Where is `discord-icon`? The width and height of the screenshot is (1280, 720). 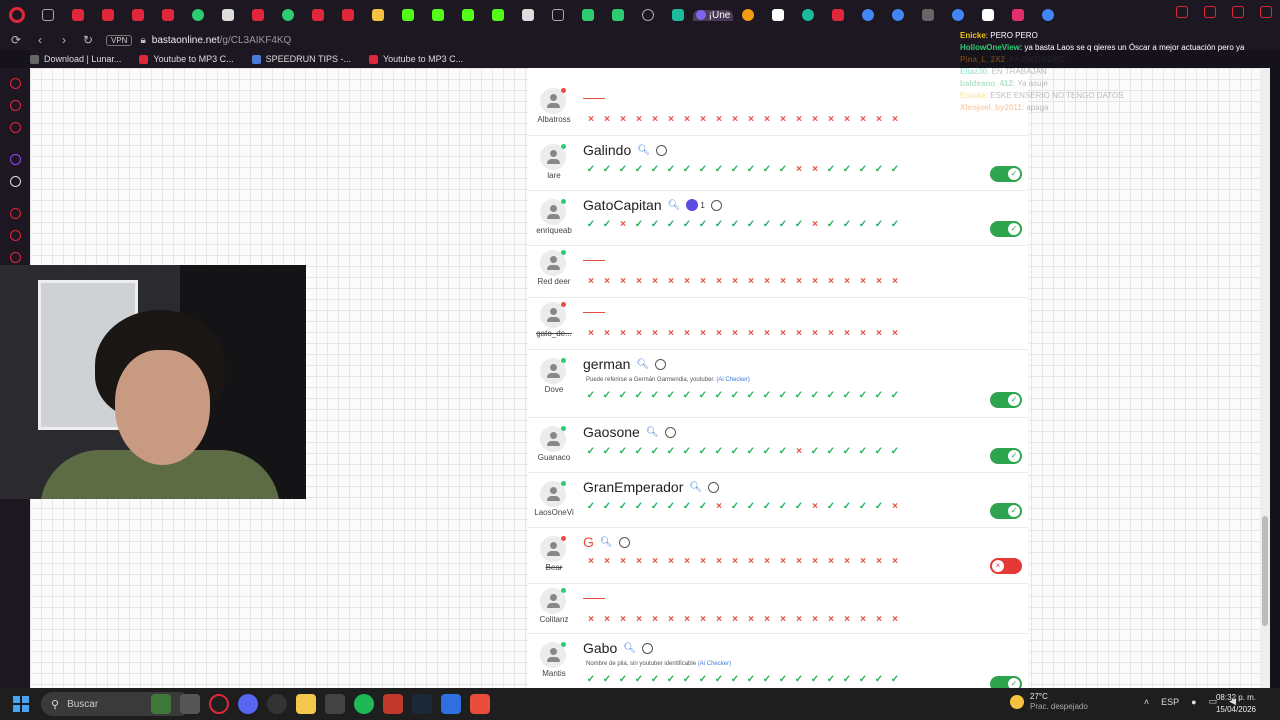
discord-icon is located at coordinates (248, 704).